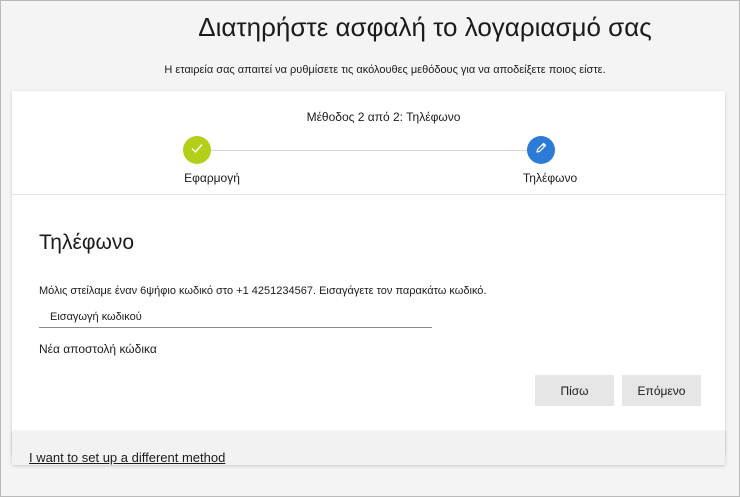 Image resolution: width=740 pixels, height=497 pixels. What do you see at coordinates (235, 317) in the screenshot?
I see `verification-code-input` at bounding box center [235, 317].